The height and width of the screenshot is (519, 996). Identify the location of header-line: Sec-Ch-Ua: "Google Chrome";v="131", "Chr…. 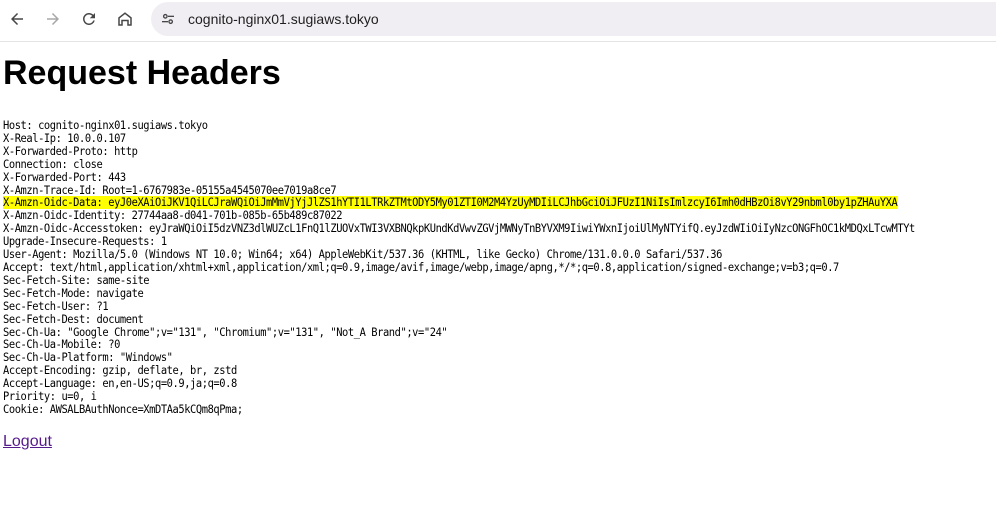
(225, 332).